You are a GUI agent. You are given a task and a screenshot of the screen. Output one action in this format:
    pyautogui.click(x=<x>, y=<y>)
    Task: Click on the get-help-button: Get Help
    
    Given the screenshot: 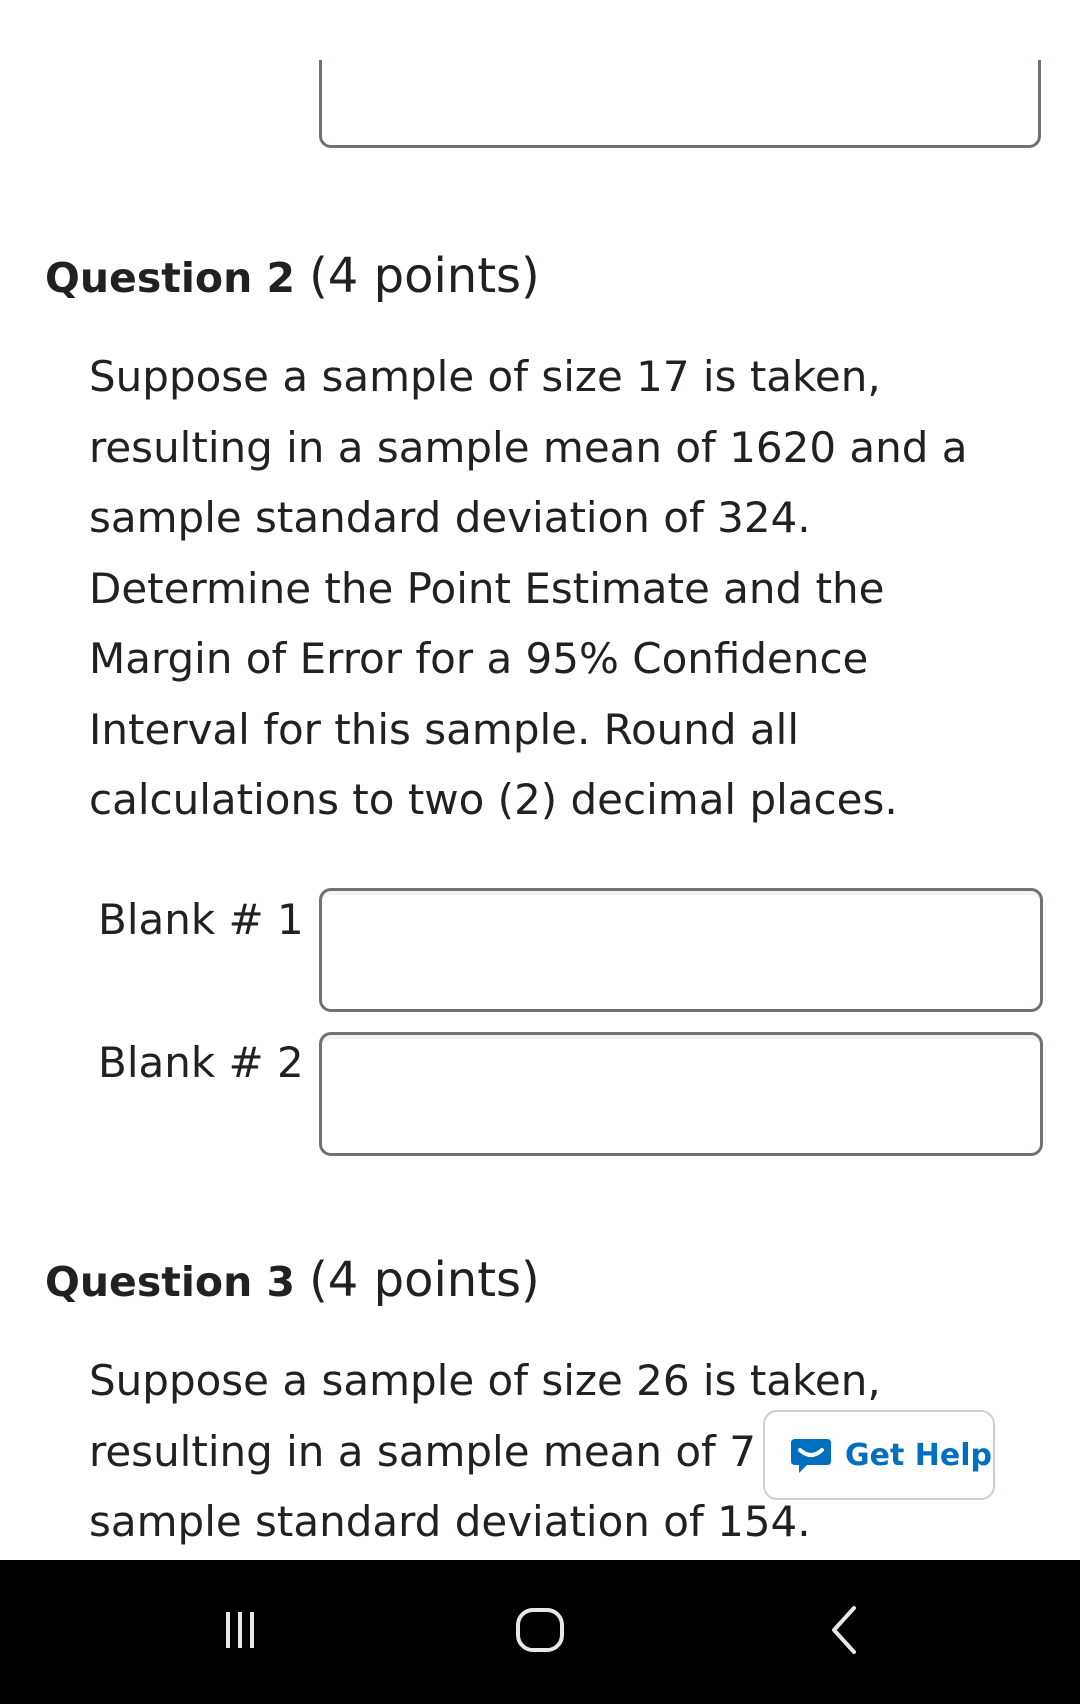 What is the action you would take?
    pyautogui.click(x=879, y=1455)
    